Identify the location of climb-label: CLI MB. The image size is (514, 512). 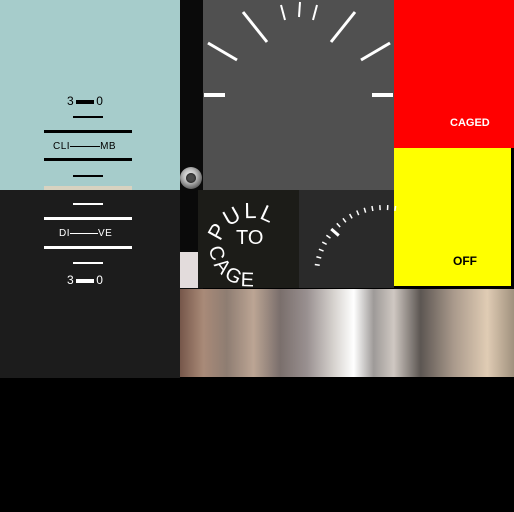
(85, 146).